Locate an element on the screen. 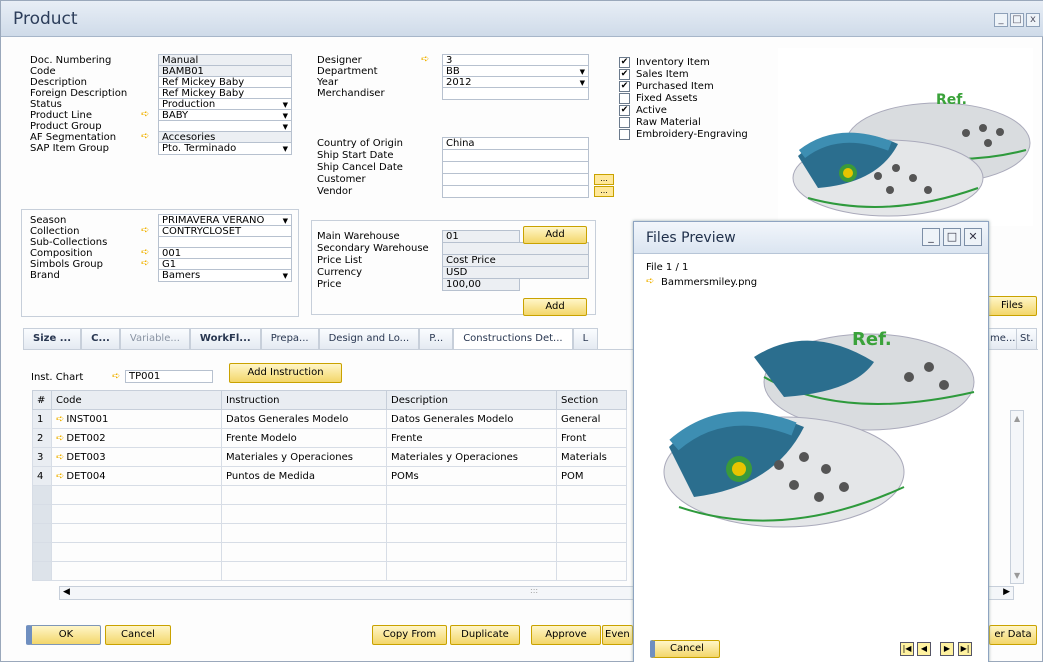 This screenshot has width=1043, height=662. prev-file-icon: ◀ is located at coordinates (924, 649).